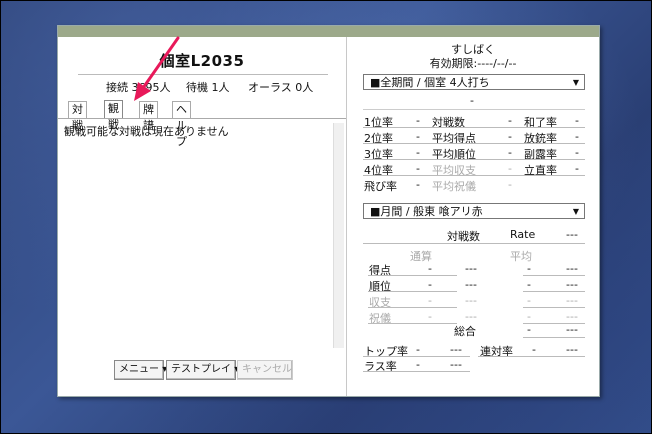 This screenshot has width=652, height=434. I want to click on watch-list-scrollbar, so click(338, 235).